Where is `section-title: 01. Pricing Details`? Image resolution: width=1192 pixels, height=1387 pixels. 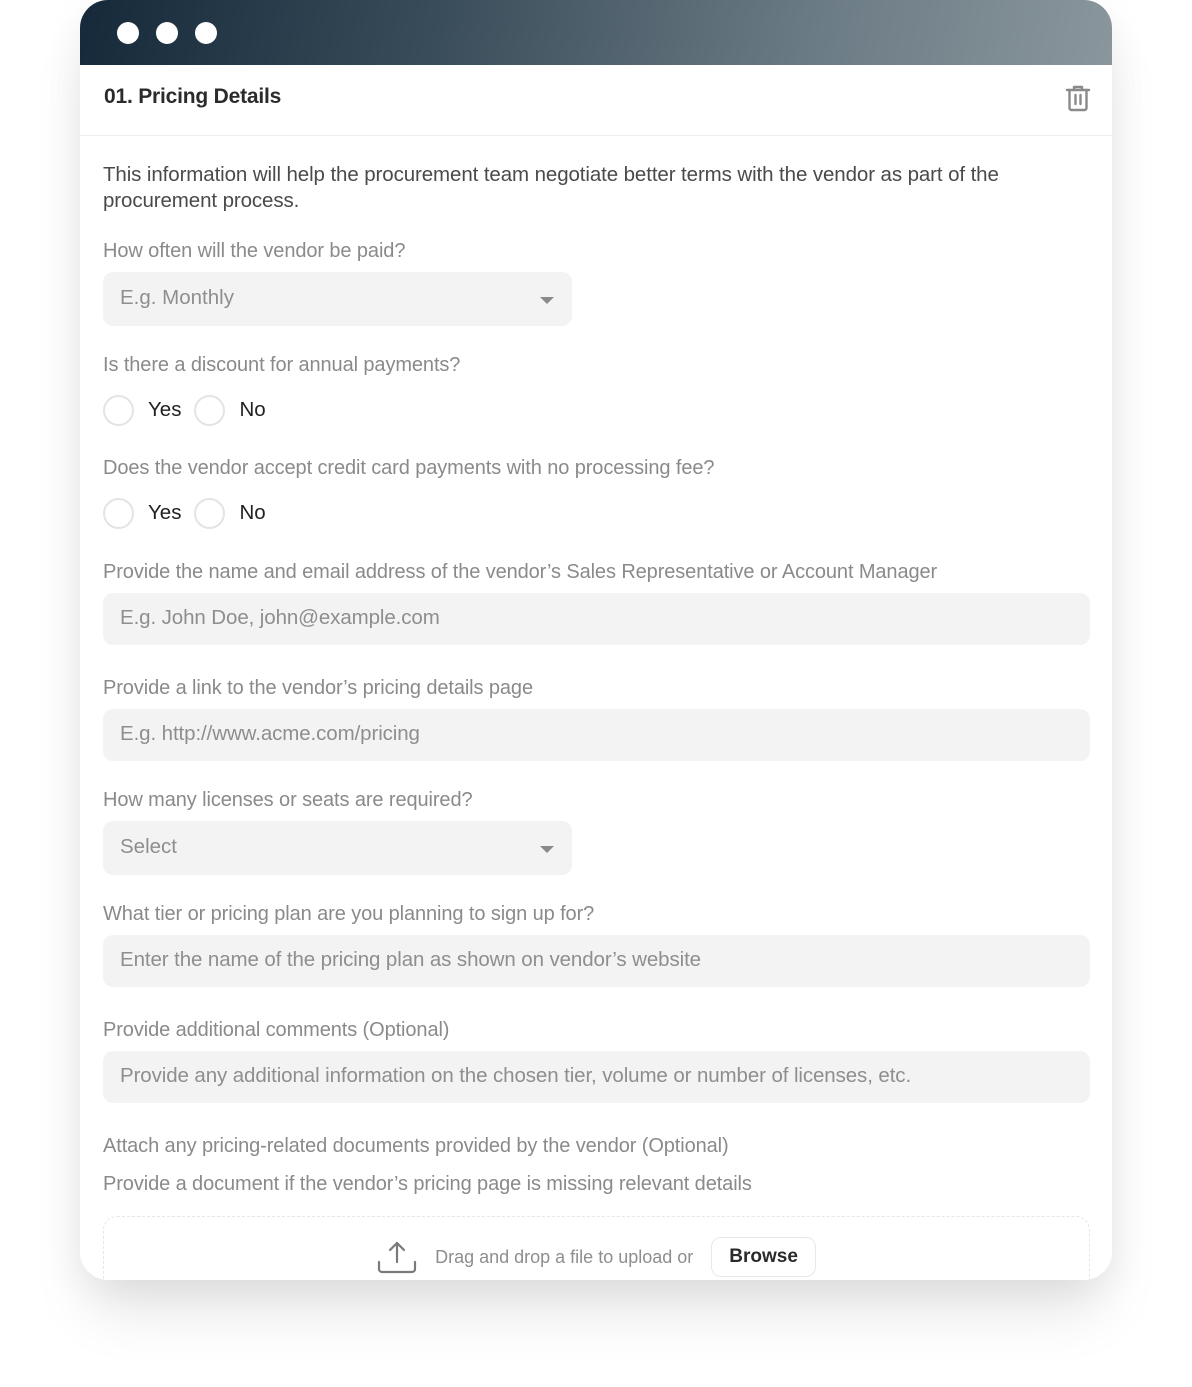 section-title: 01. Pricing Details is located at coordinates (193, 96).